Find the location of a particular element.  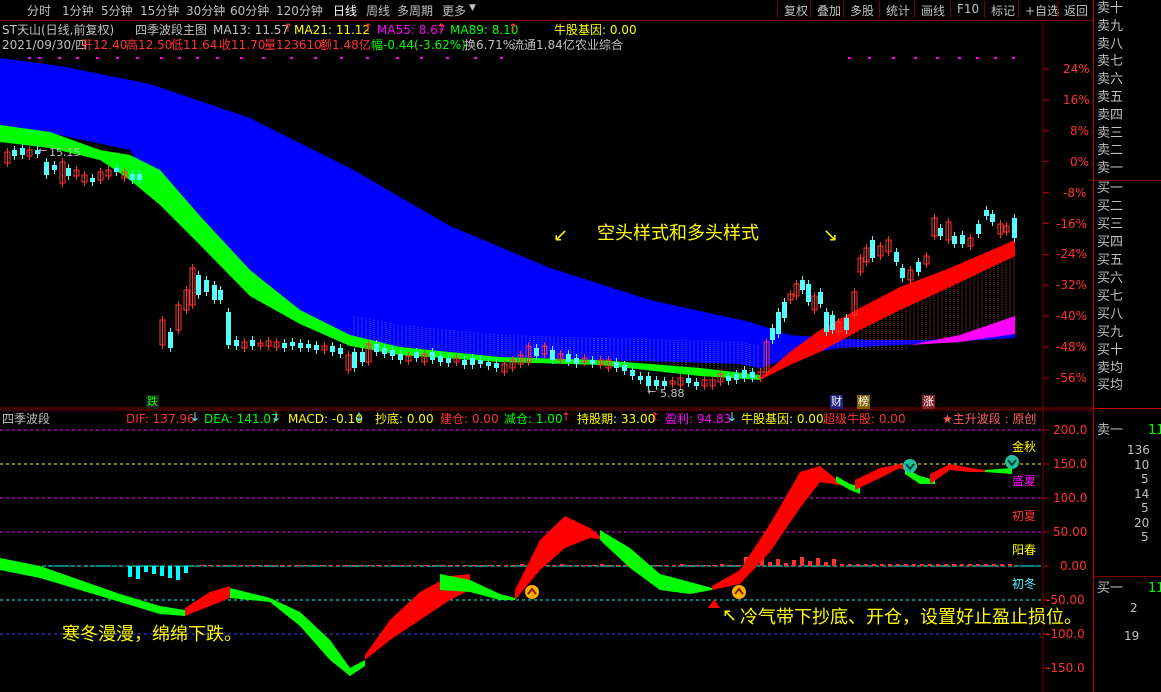

price-axis-label: -8% is located at coordinates (1075, 192).